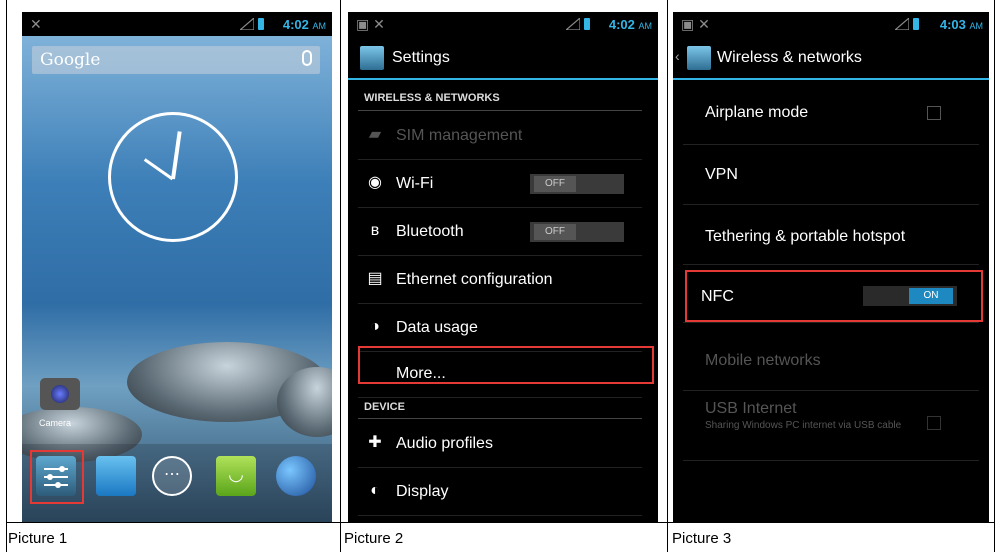 The image size is (1000, 552). Describe the element at coordinates (500, 492) in the screenshot. I see `settings-item-display: ◐ Display` at that location.